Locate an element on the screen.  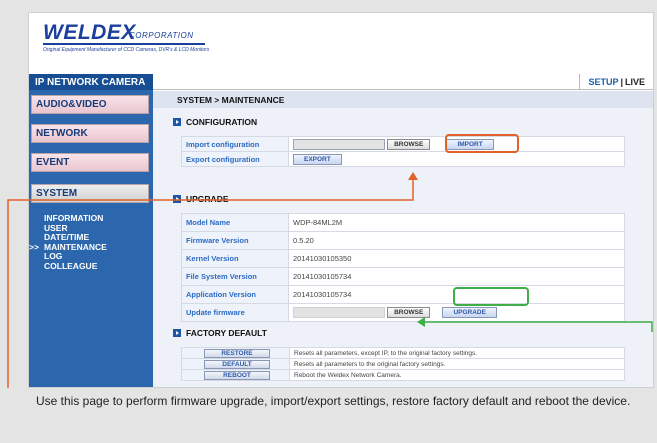
upgrade-callout-arrowhead is located at coordinates (421, 322).